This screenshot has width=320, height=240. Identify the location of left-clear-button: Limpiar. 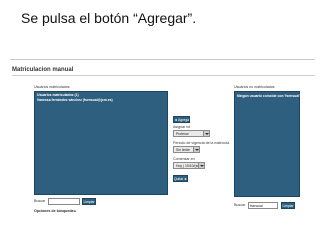
(89, 201).